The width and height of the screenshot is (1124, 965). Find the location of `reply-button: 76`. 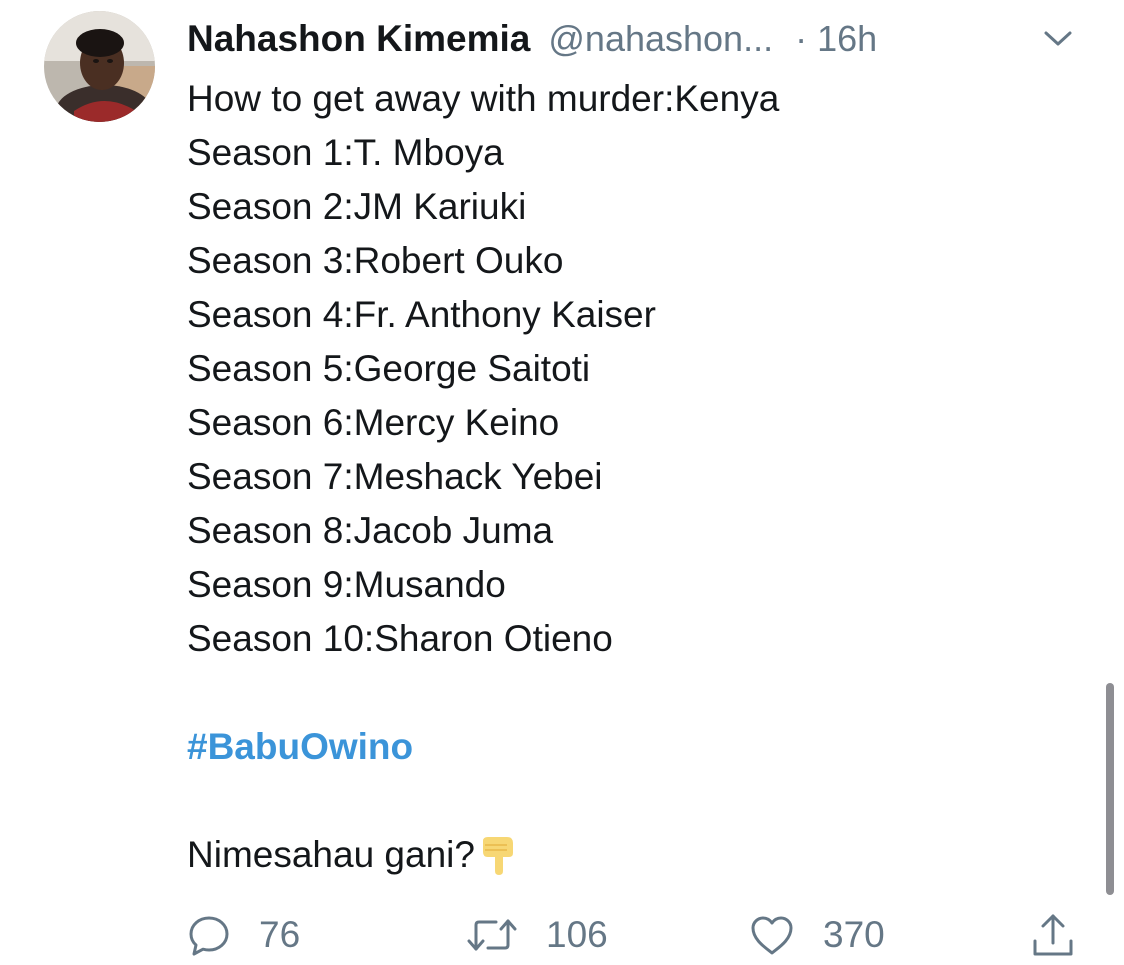

reply-button: 76 is located at coordinates (243, 935).